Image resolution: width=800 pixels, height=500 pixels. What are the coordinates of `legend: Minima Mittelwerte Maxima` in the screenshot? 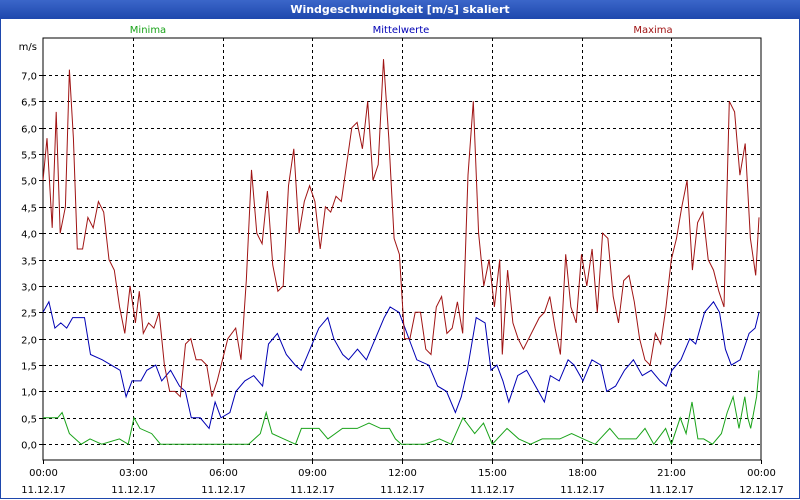 It's located at (401, 30).